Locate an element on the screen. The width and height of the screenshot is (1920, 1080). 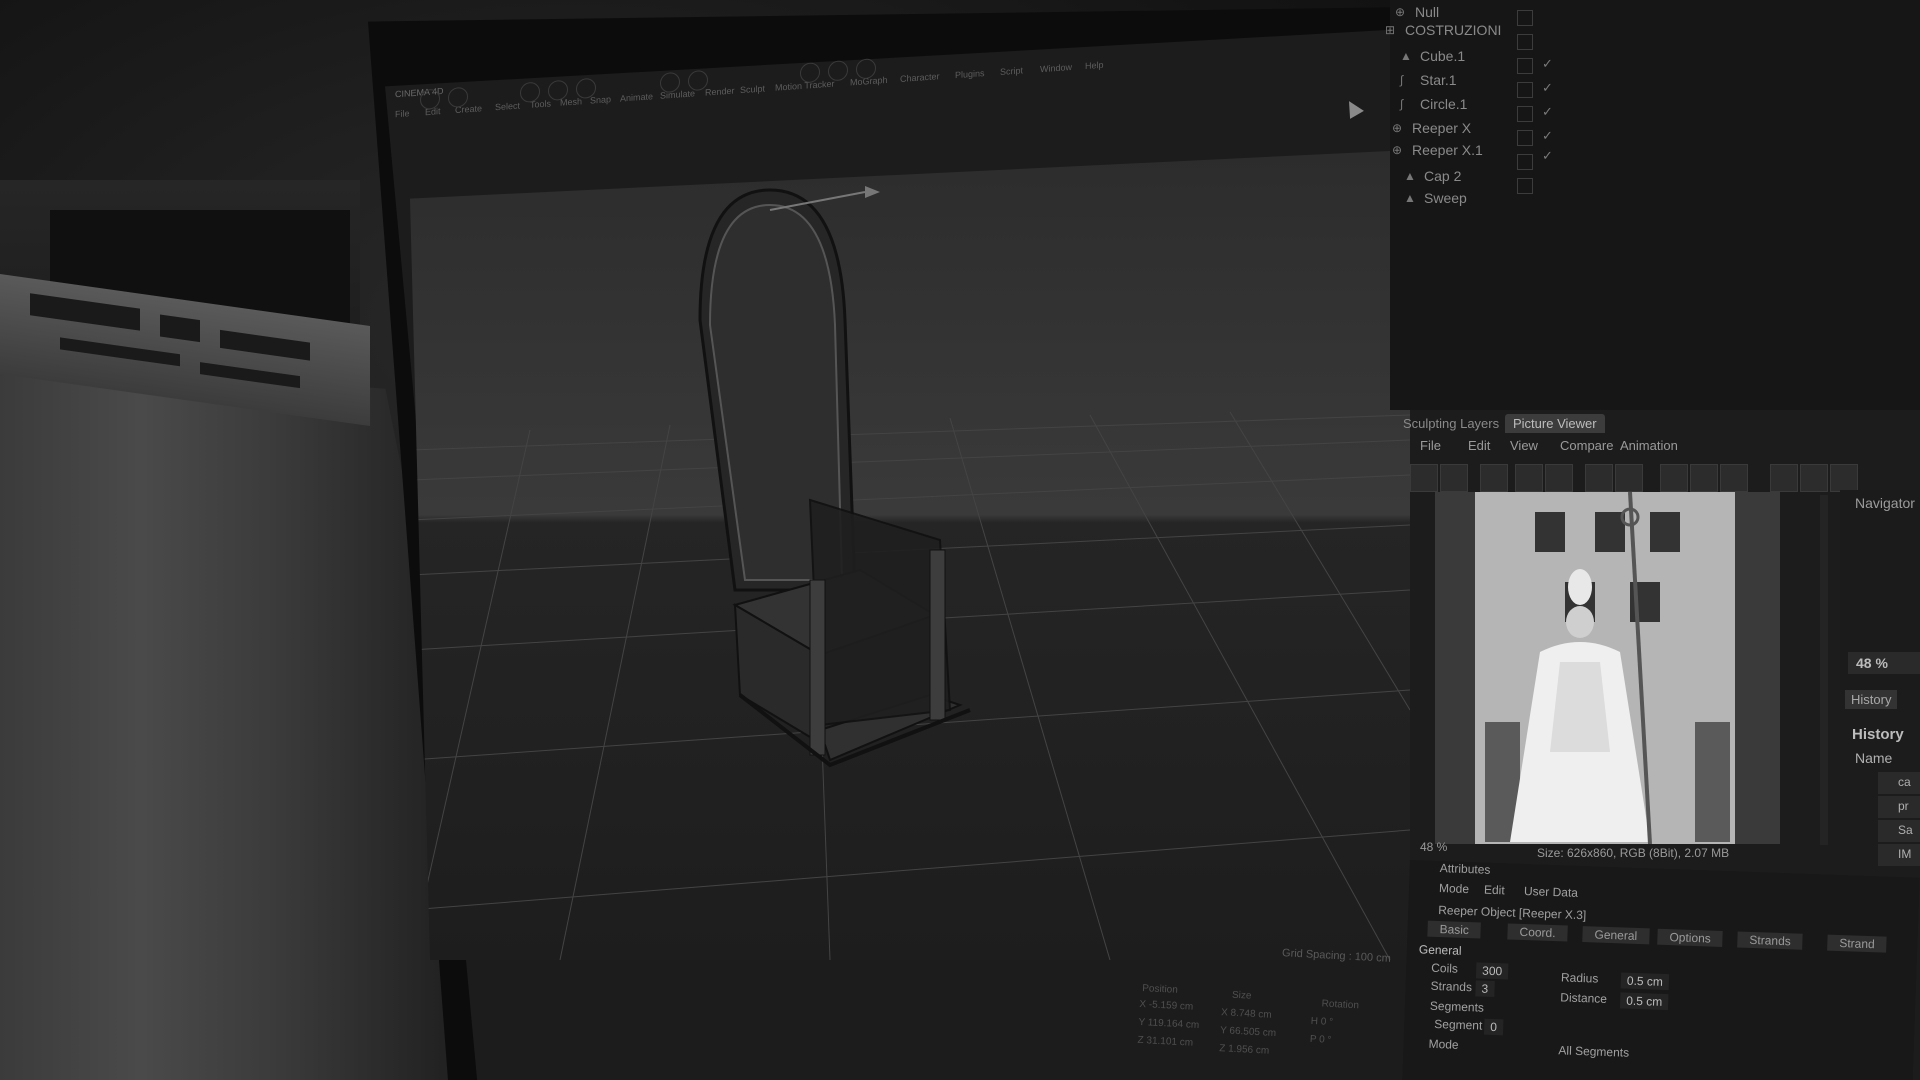
object-row-reeper-x1: ⊕ Reeper X.1 is located at coordinates (1437, 150).